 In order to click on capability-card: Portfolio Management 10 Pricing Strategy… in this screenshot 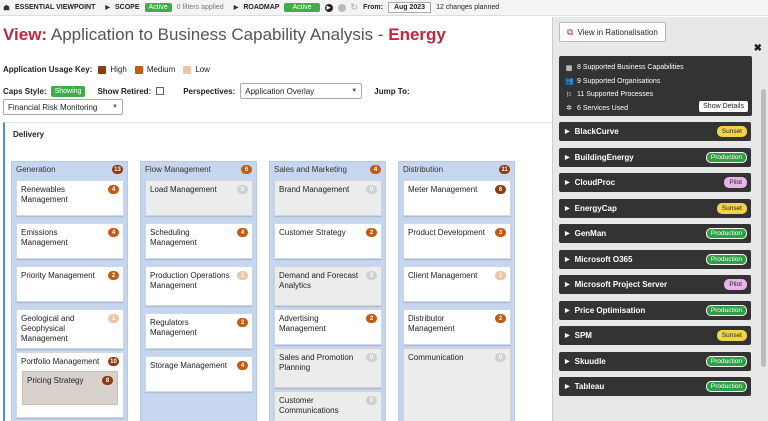, I will do `click(70, 385)`.